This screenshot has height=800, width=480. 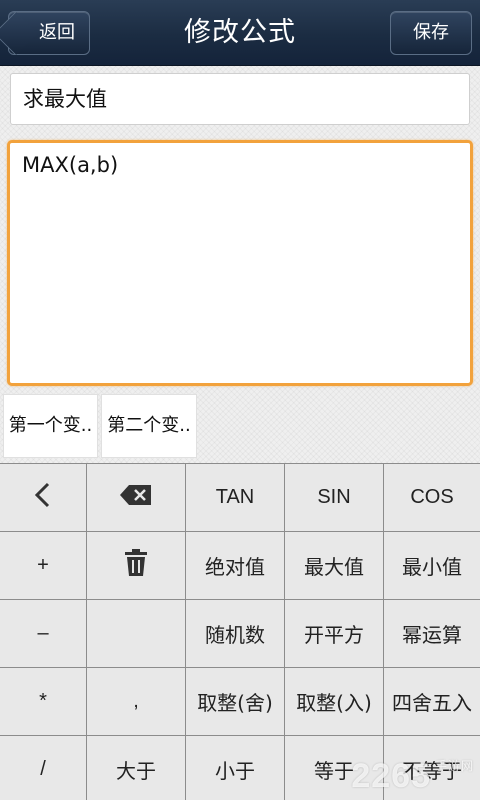 I want to click on keypad-key-label: TAN, so click(x=235, y=497).